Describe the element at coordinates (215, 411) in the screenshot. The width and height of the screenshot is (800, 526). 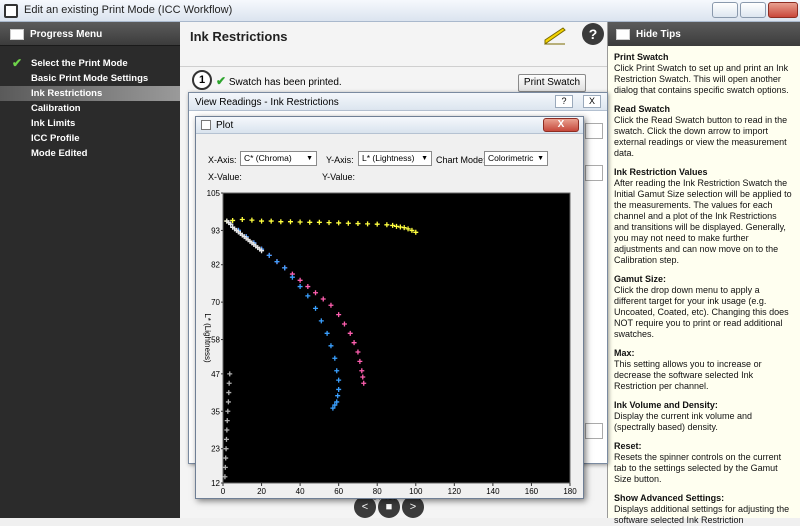
I see `y-tick-label: 35` at that location.